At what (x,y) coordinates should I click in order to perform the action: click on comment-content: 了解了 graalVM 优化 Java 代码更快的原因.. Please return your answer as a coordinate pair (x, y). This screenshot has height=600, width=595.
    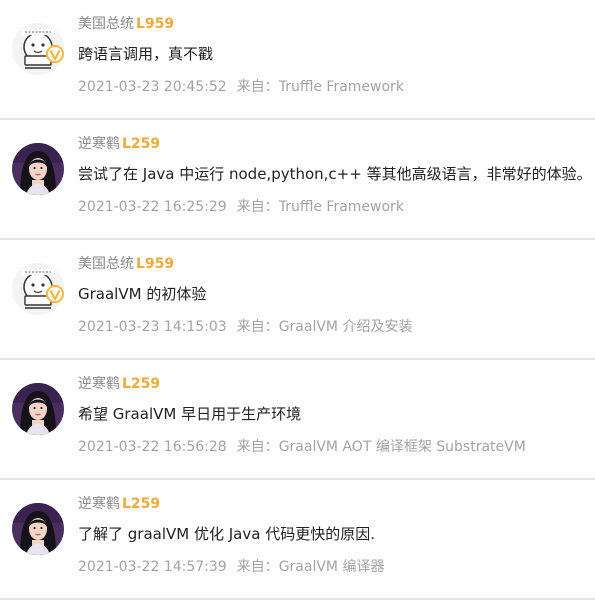
    Looking at the image, I should click on (226, 534).